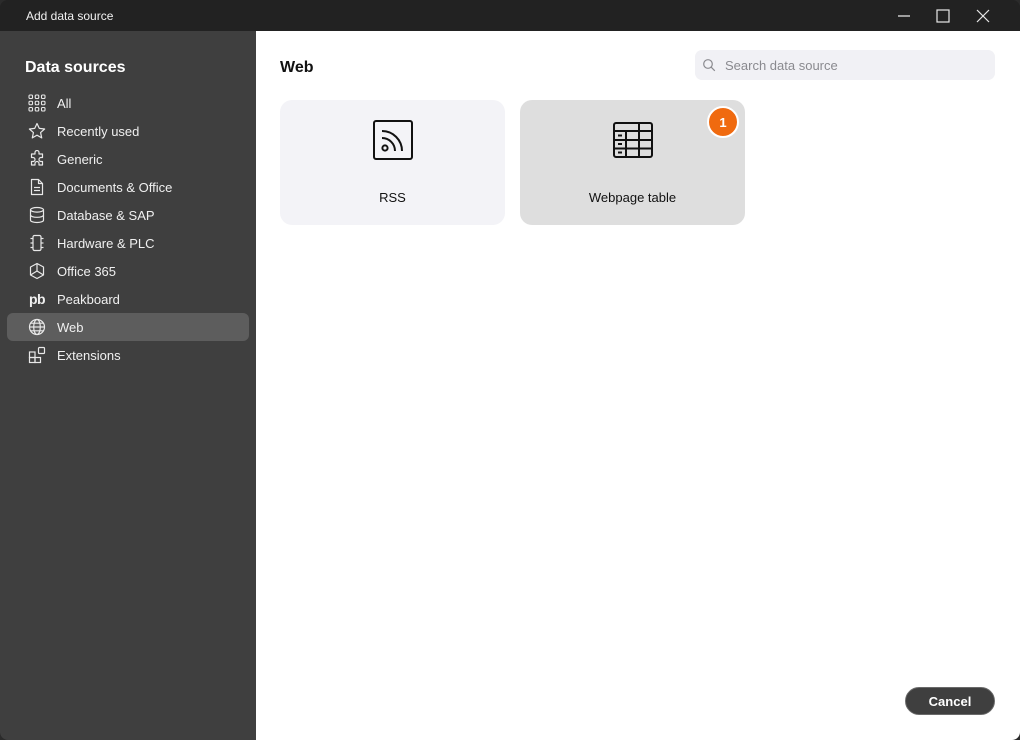 The width and height of the screenshot is (1020, 740). I want to click on grid-dots-icon, so click(37, 103).